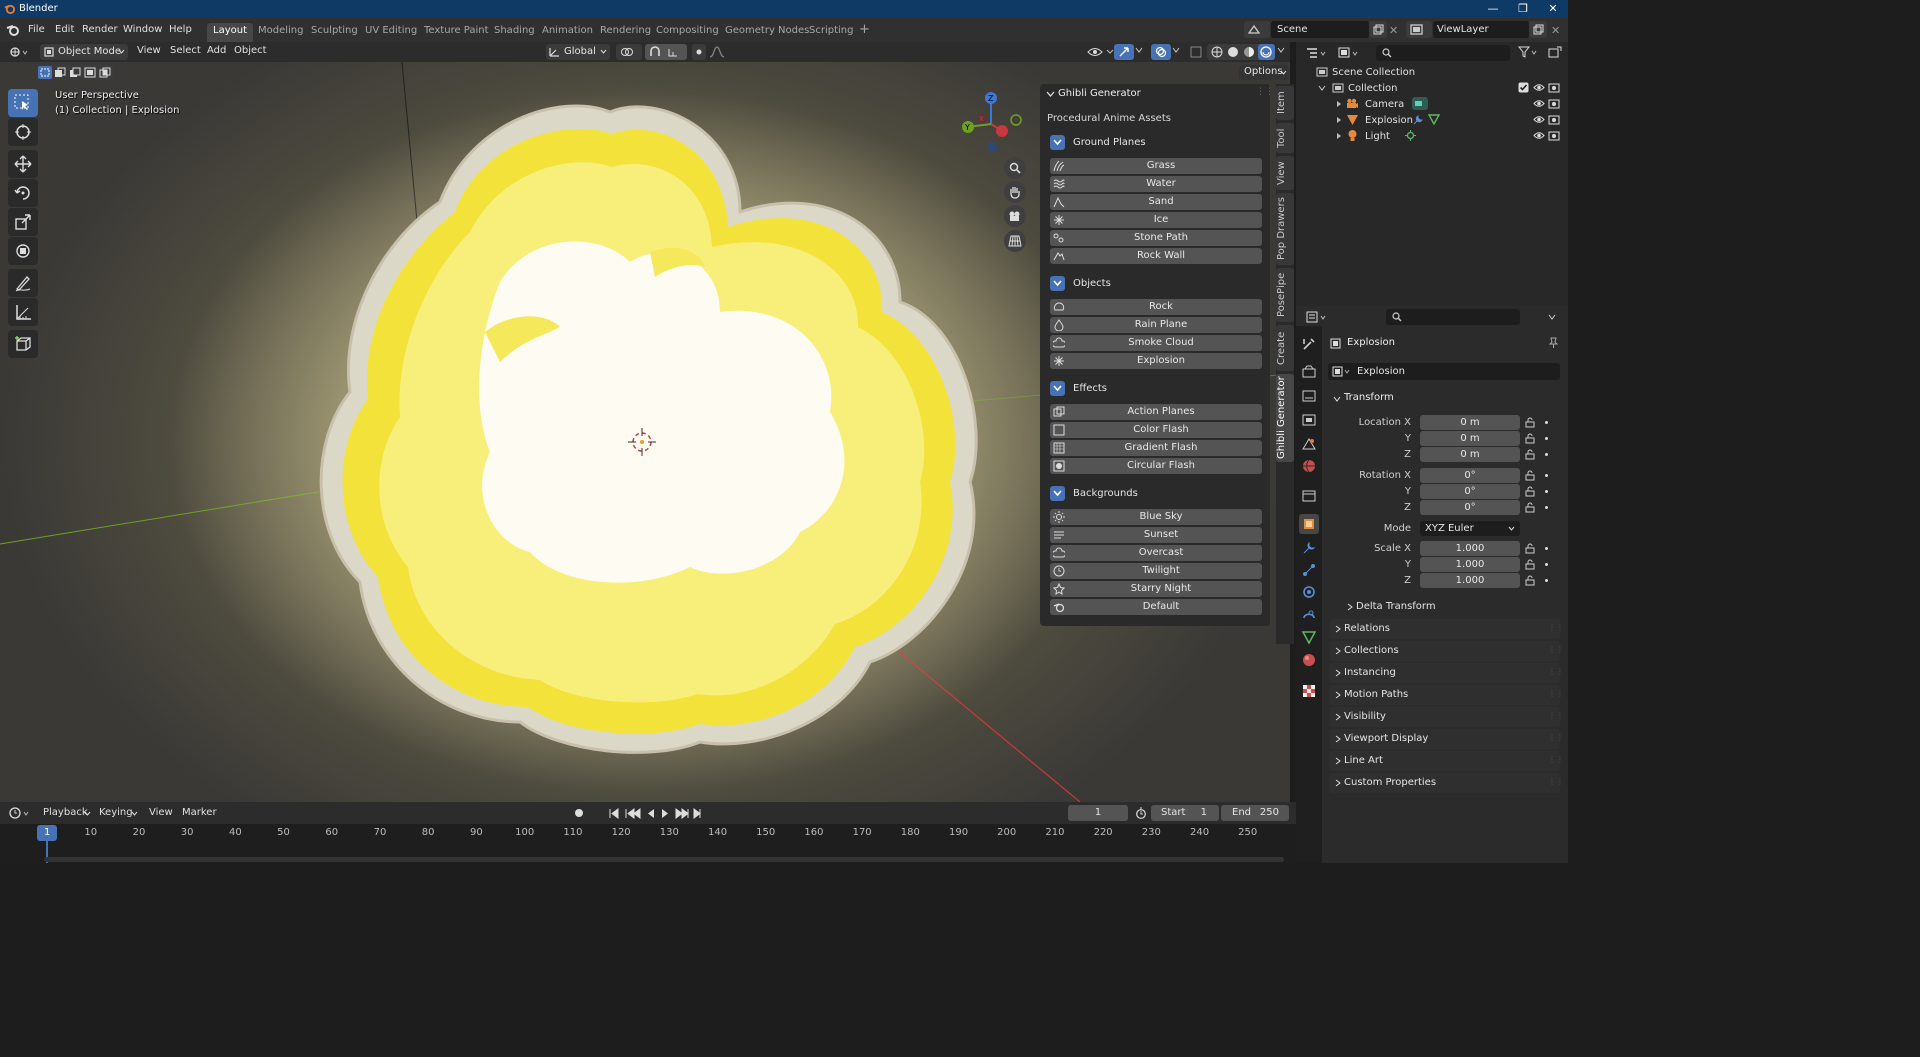 This screenshot has width=1920, height=1057. Describe the element at coordinates (1447, 717) in the screenshot. I see `panel-visibility: ⋮⋮ Visibility` at that location.